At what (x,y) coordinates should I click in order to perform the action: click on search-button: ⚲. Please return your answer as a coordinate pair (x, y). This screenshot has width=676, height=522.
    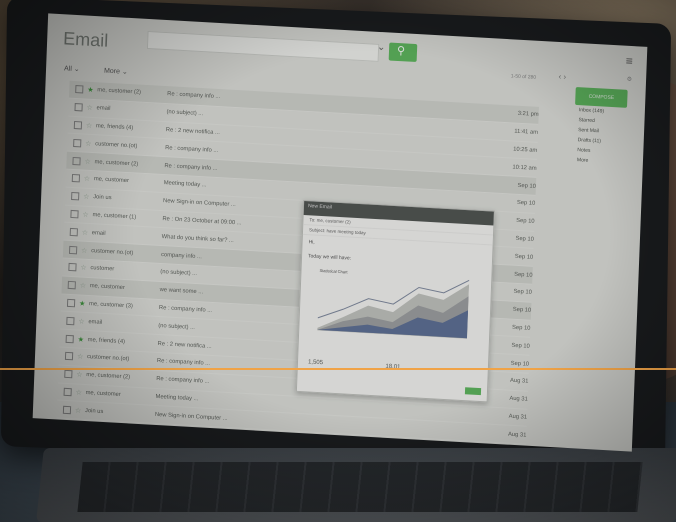
    Looking at the image, I should click on (403, 52).